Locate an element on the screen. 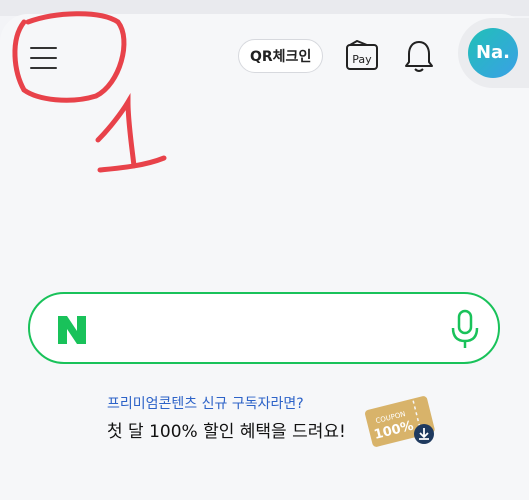  mic-stand-arc is located at coordinates (465, 335).